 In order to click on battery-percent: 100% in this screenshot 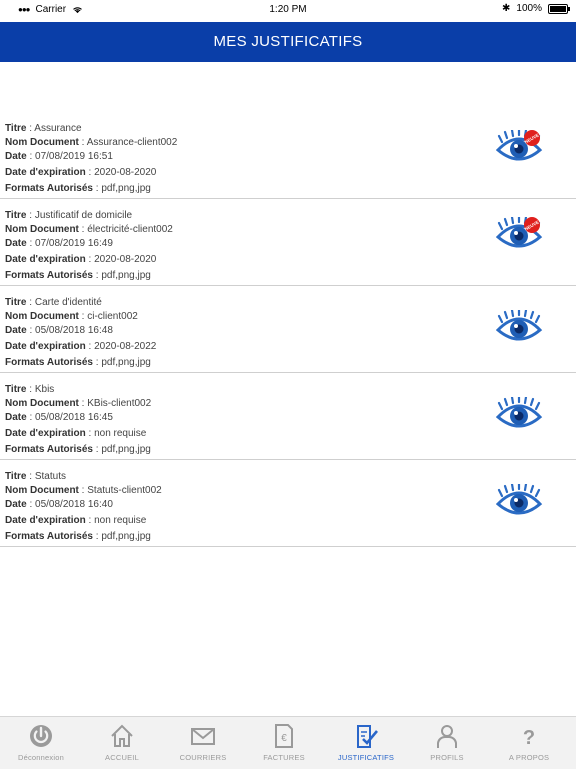, I will do `click(529, 8)`.